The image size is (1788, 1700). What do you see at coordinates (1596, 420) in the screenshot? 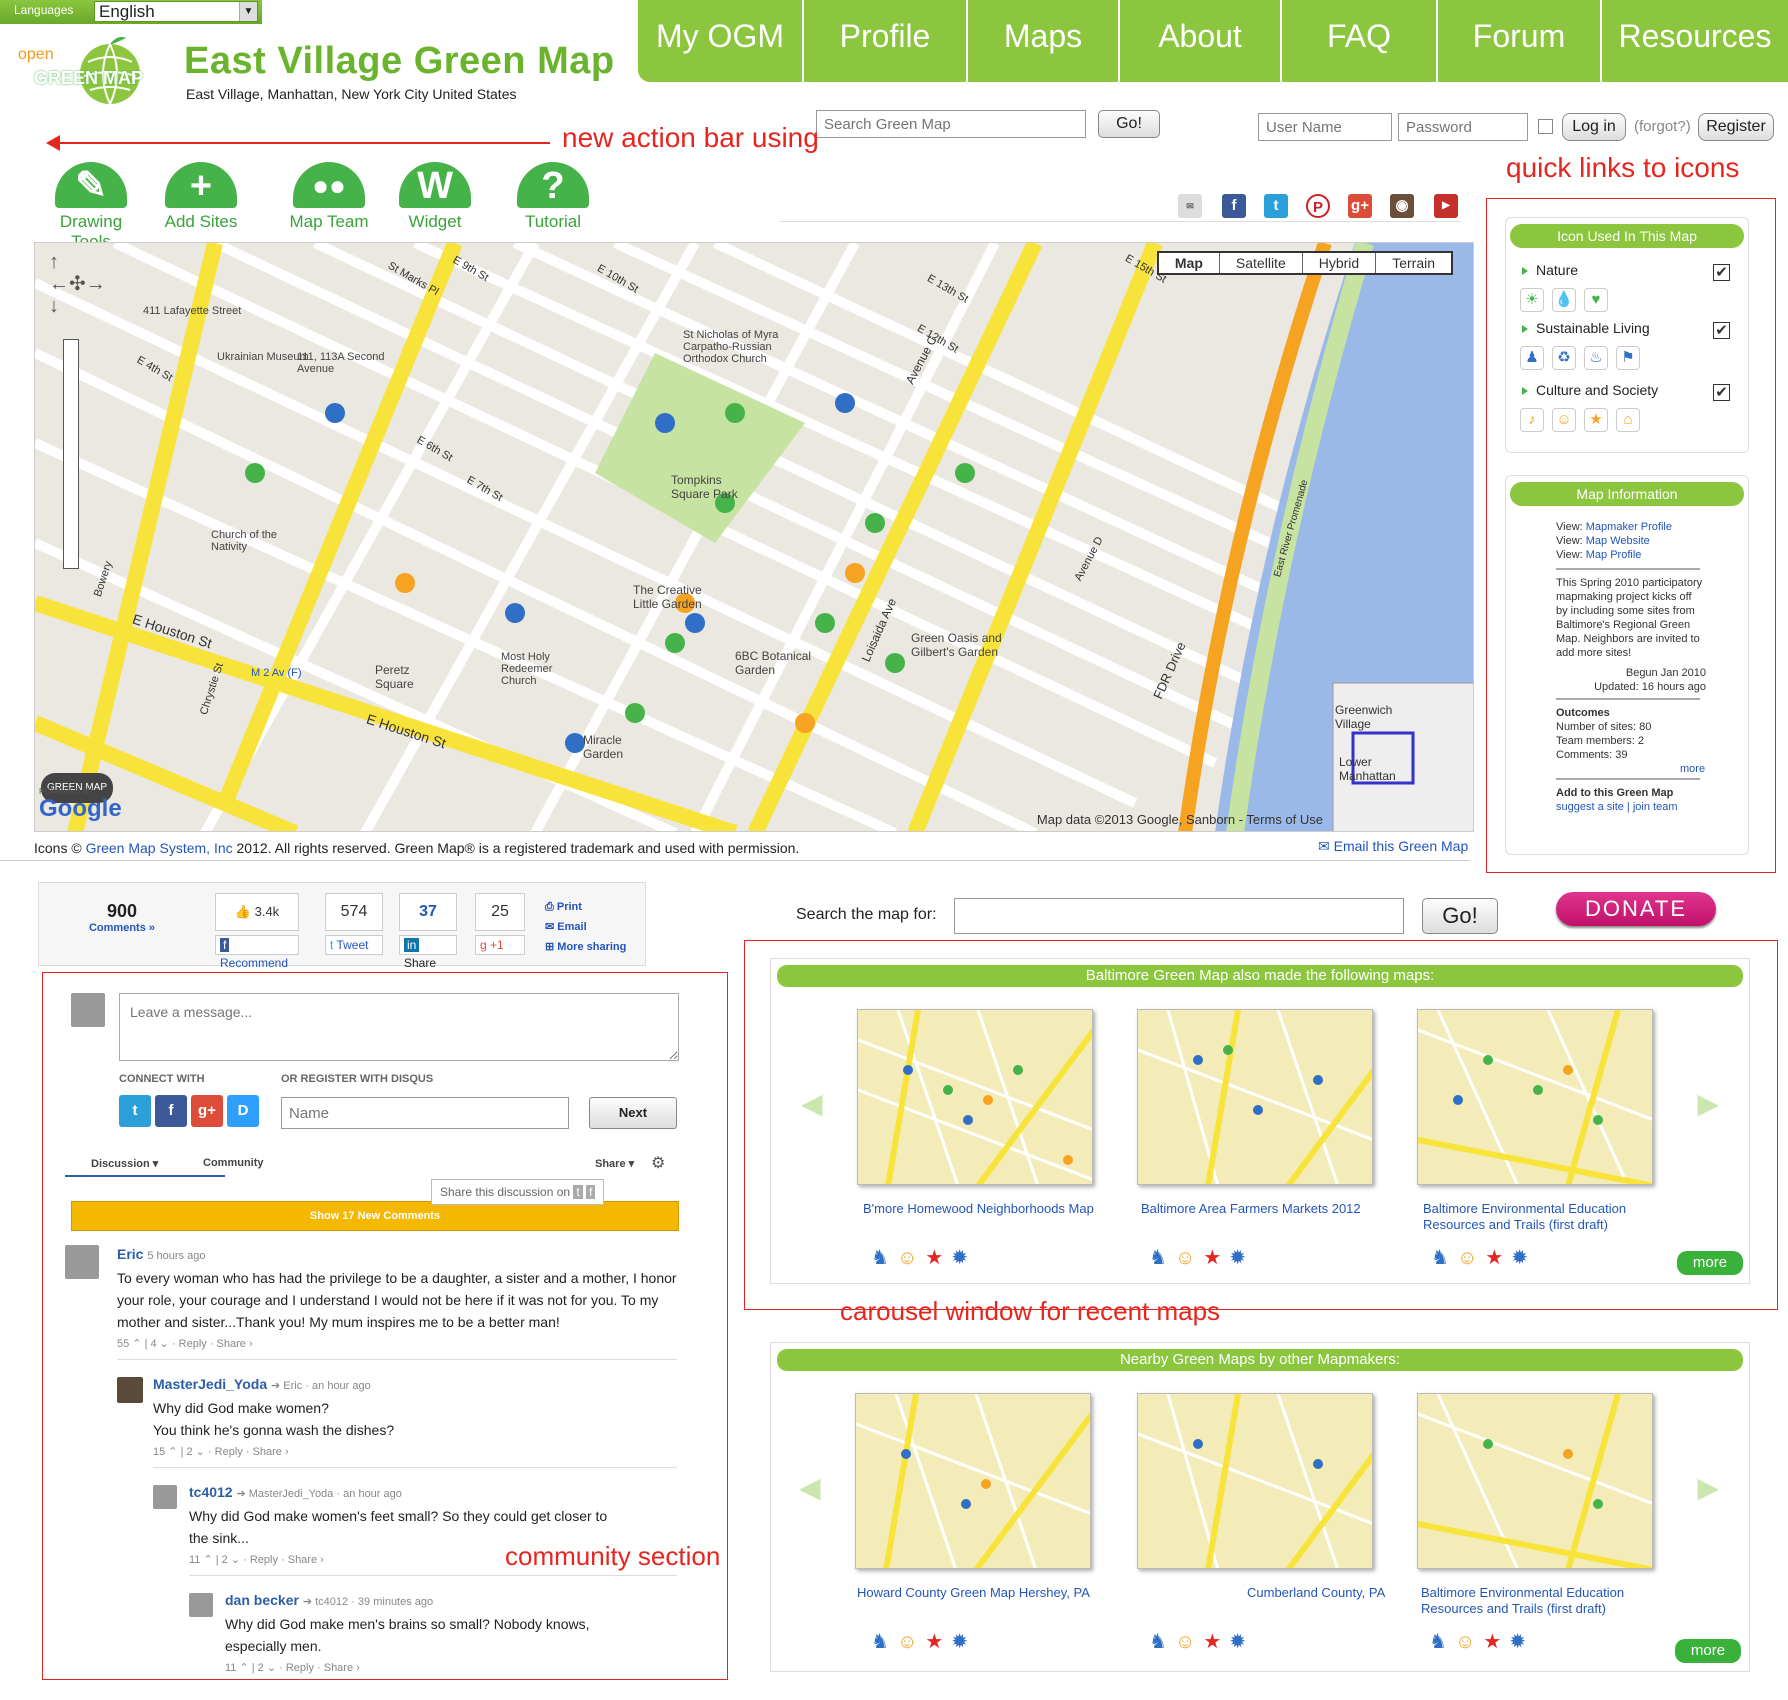
I see `star-icon: ★` at bounding box center [1596, 420].